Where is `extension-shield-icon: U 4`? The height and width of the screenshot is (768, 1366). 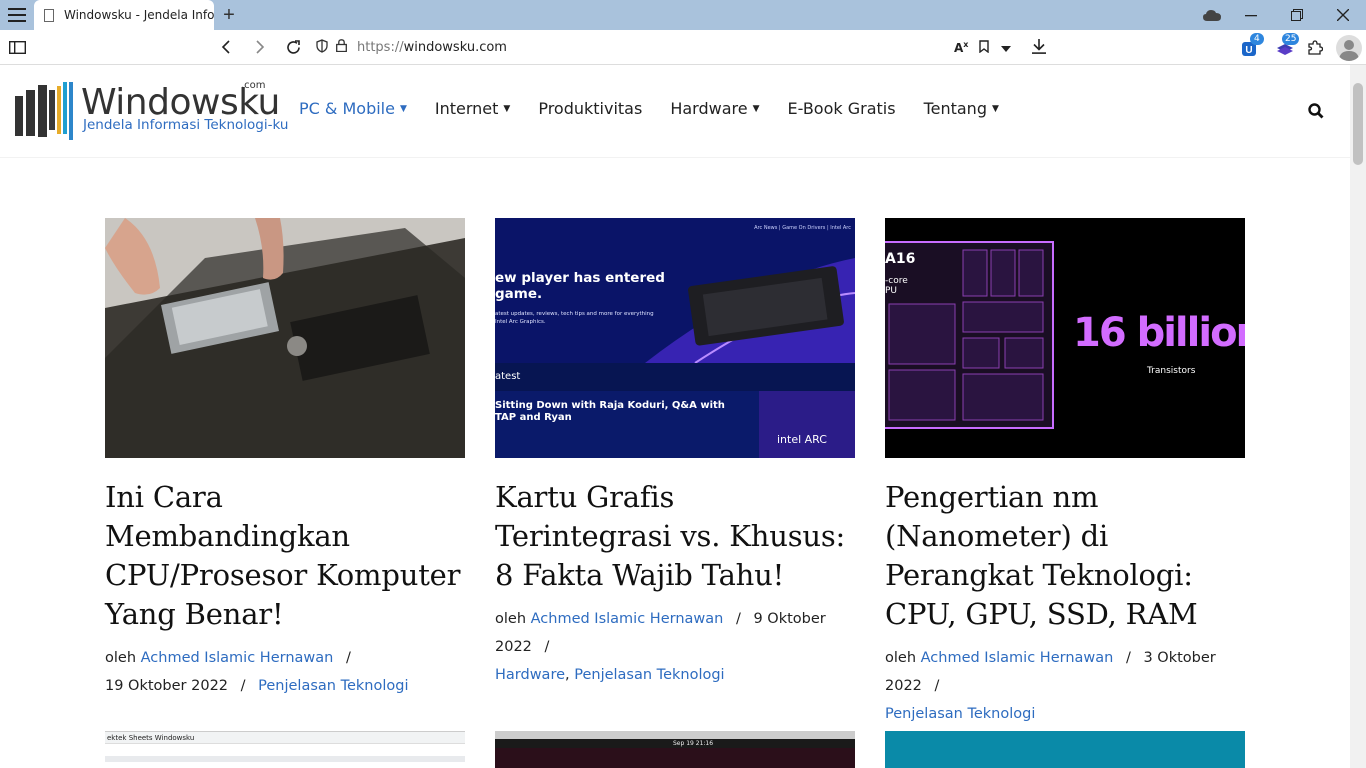
extension-shield-icon: U 4 is located at coordinates (1251, 46).